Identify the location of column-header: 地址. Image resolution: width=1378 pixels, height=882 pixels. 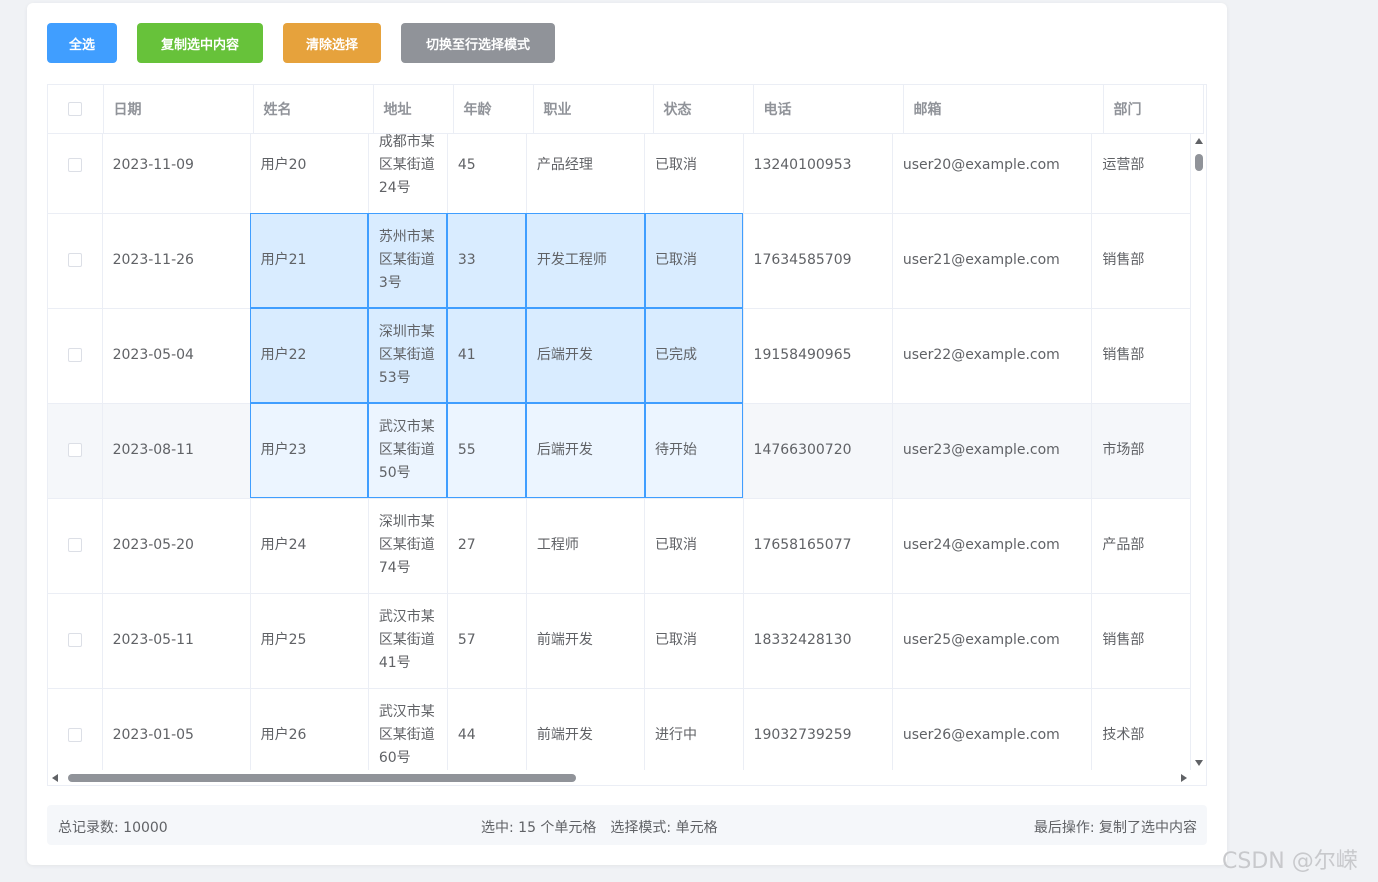
(413, 109).